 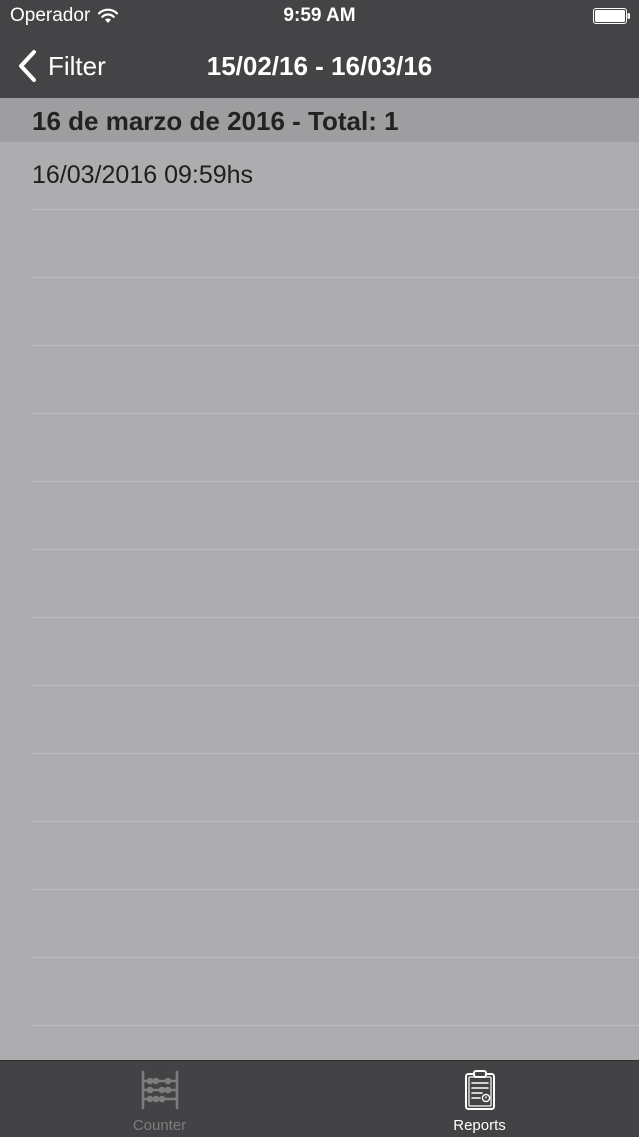 I want to click on tab-bar: Counter Reports, so click(x=319, y=1098).